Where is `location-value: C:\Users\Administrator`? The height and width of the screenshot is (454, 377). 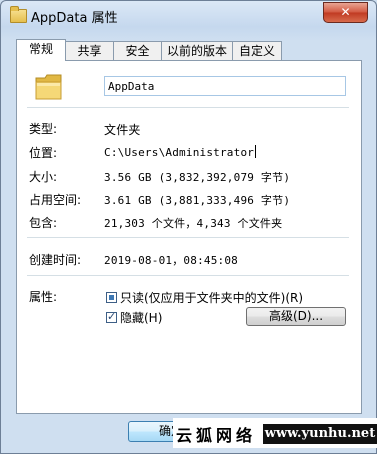 location-value: C:\Users\Administrator is located at coordinates (180, 152).